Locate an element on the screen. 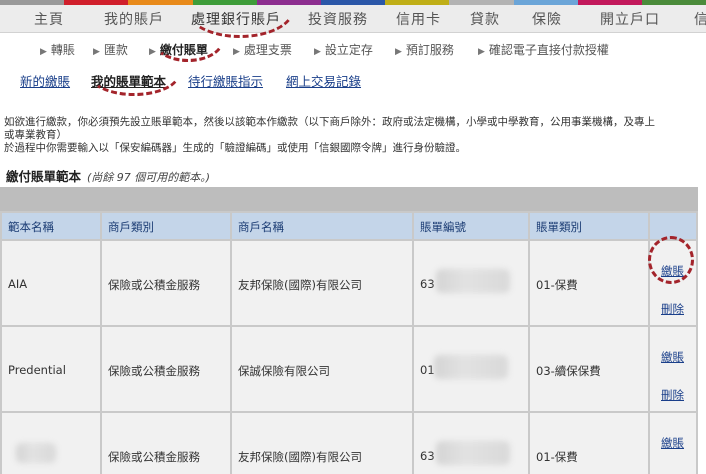 Image resolution: width=706 pixels, height=474 pixels. bill-type: 03-續保保費 is located at coordinates (568, 371).